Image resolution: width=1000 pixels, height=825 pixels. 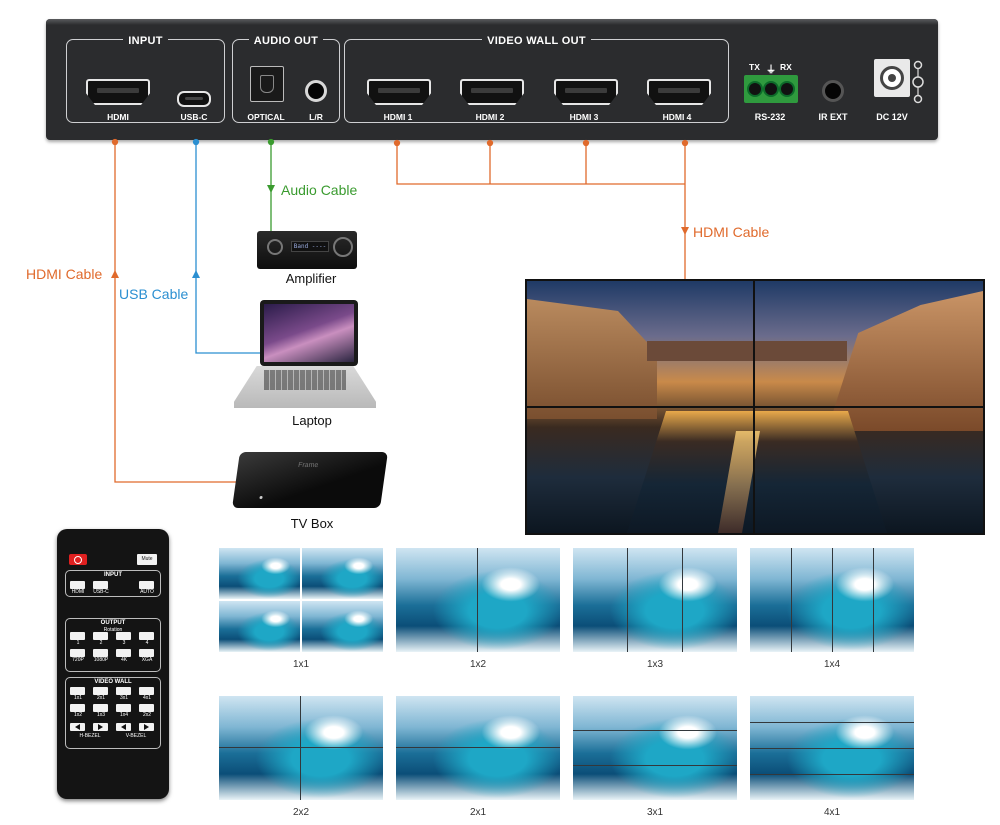 What do you see at coordinates (78, 698) in the screenshot?
I see `remote-wall-1x1-label: 1x1` at bounding box center [78, 698].